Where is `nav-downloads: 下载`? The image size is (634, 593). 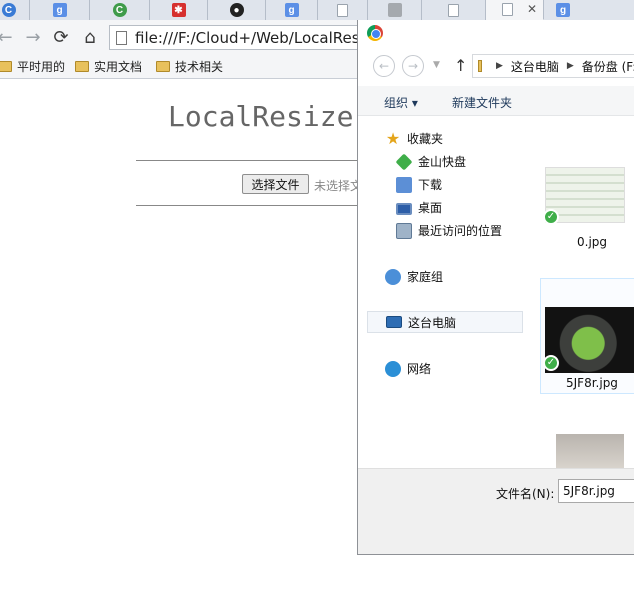 nav-downloads: 下载 is located at coordinates (419, 184).